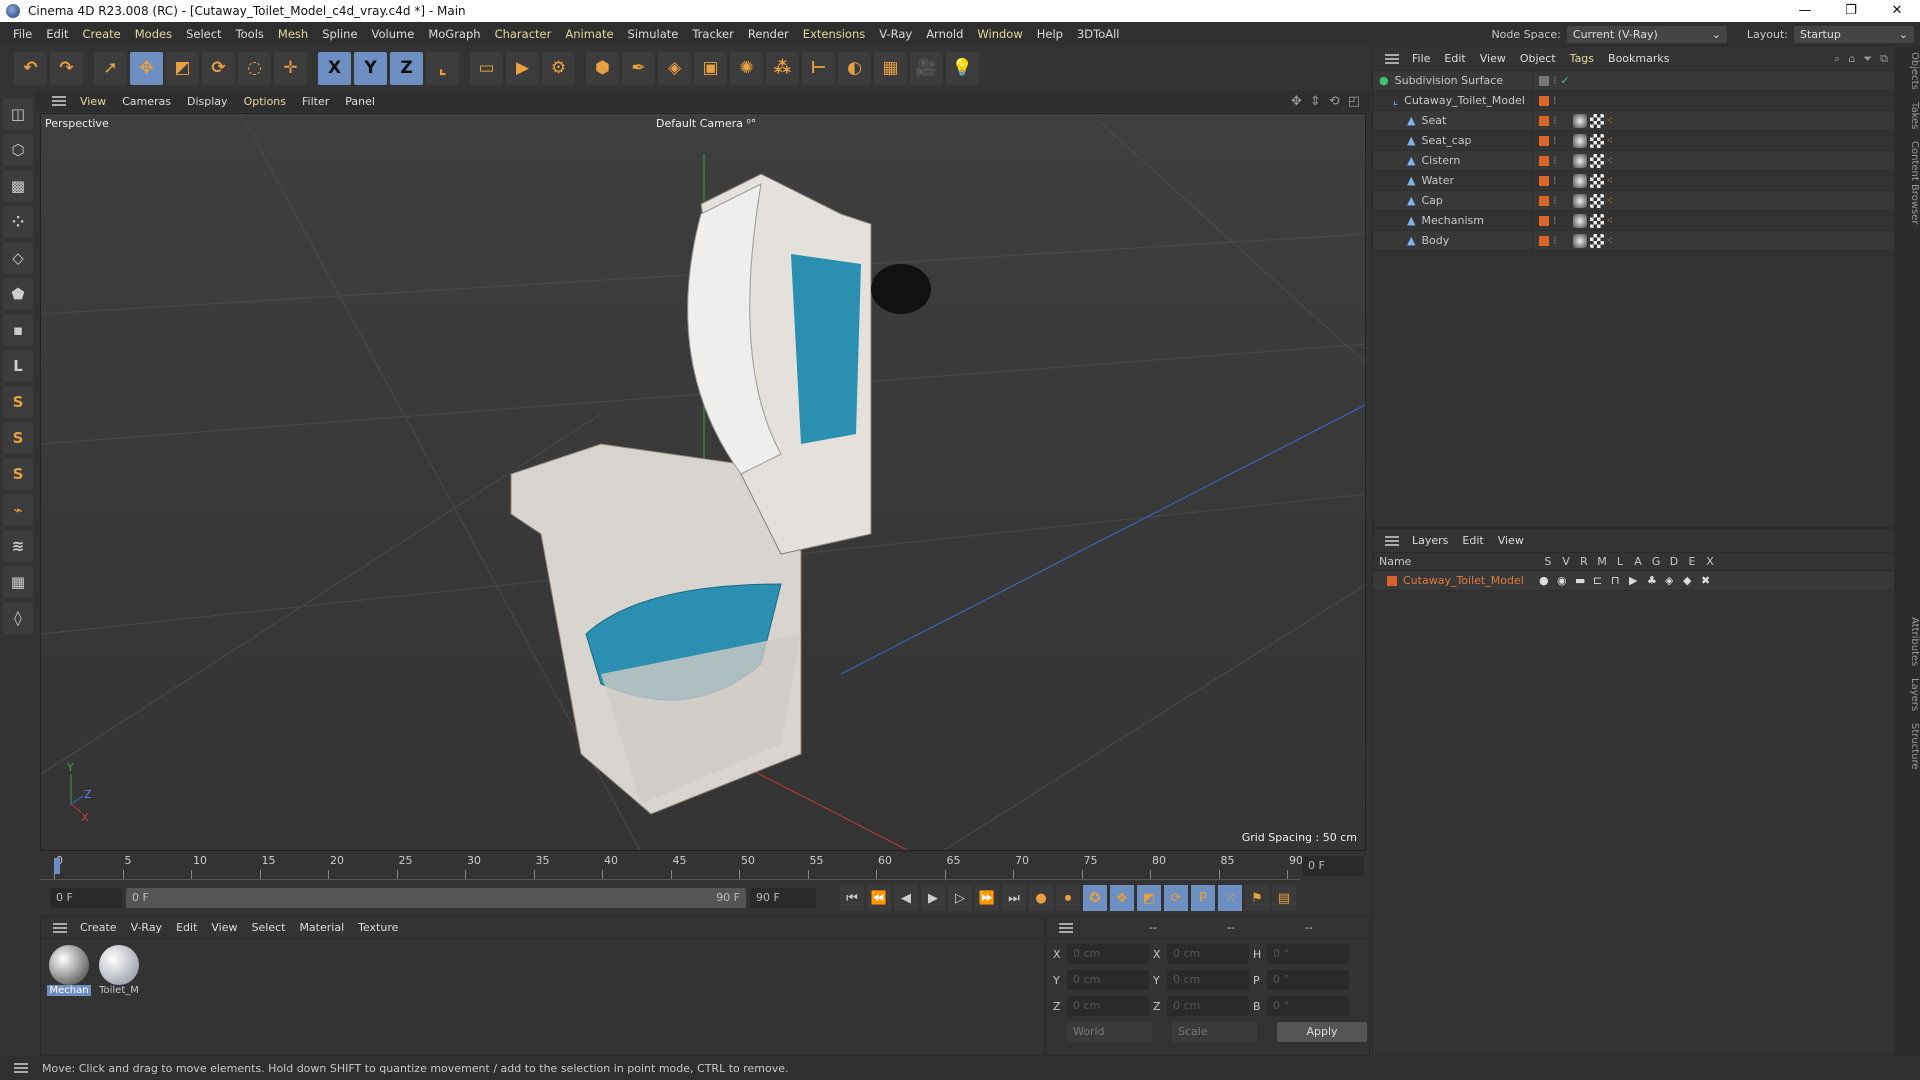 The height and width of the screenshot is (1080, 1920). What do you see at coordinates (1322, 1032) in the screenshot?
I see `apply-button: Apply` at bounding box center [1322, 1032].